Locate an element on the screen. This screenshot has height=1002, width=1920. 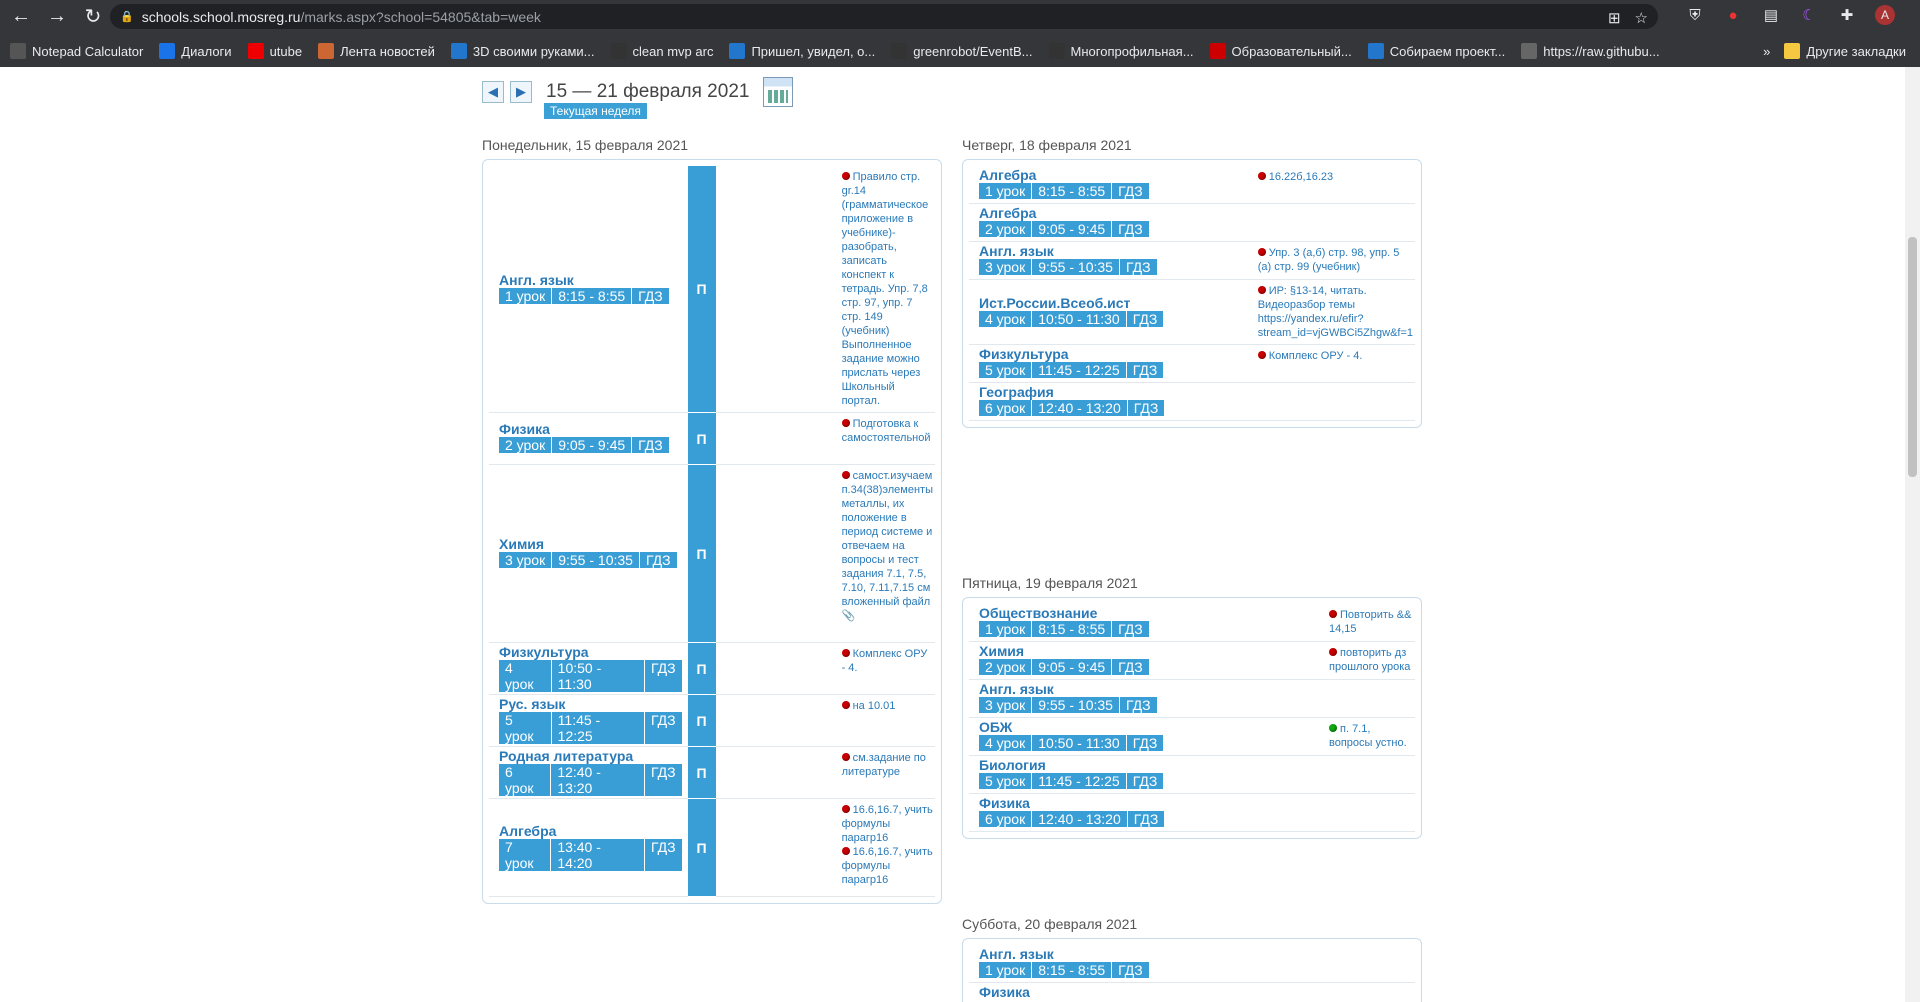
subject-link: География is located at coordinates (1114, 392).